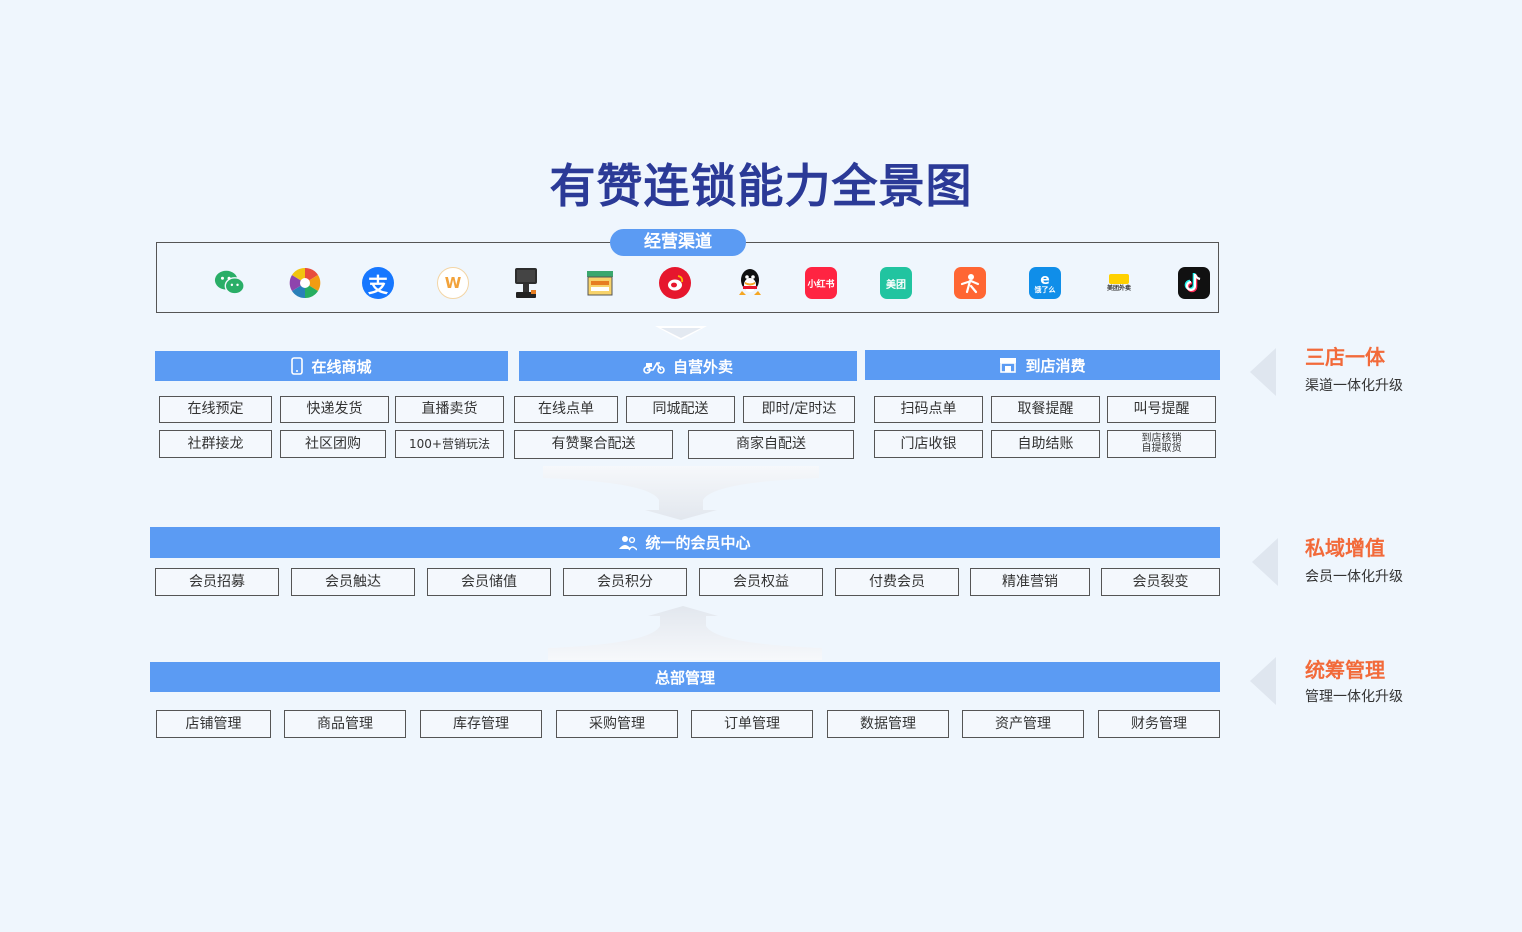 Image resolution: width=1522 pixels, height=932 pixels. What do you see at coordinates (799, 409) in the screenshot?
I see `delivery-item: 即时/定时达` at bounding box center [799, 409].